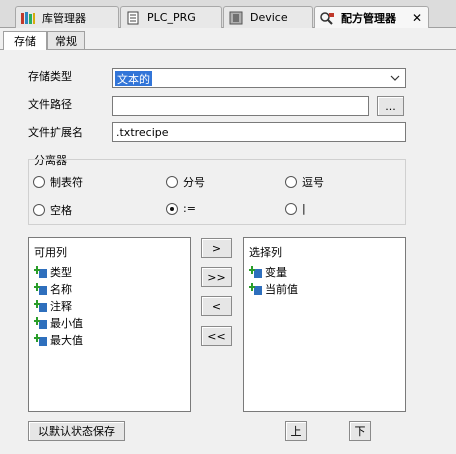 This screenshot has width=456, height=454. What do you see at coordinates (236, 18) in the screenshot?
I see `device-icon` at bounding box center [236, 18].